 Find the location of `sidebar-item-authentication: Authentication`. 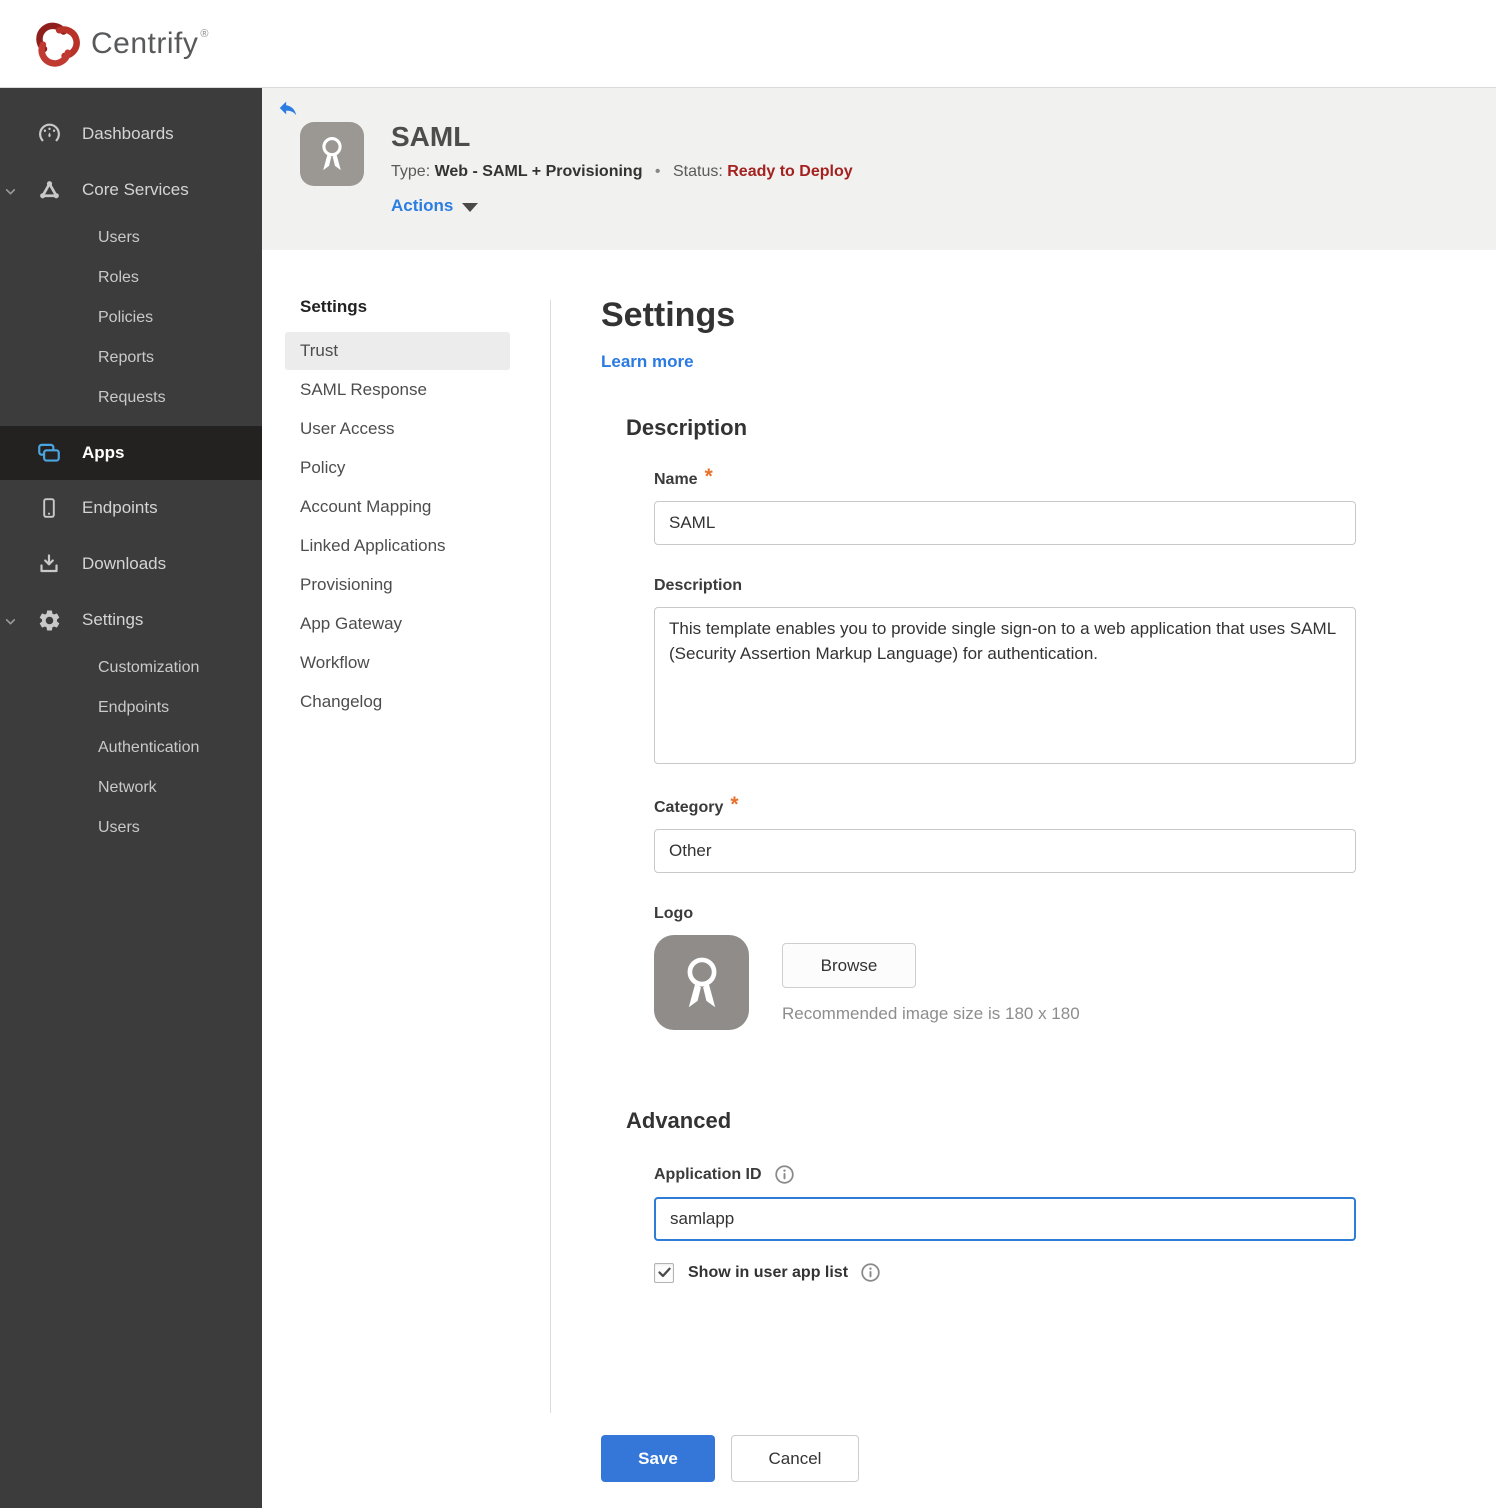

sidebar-item-authentication: Authentication is located at coordinates (131, 748).